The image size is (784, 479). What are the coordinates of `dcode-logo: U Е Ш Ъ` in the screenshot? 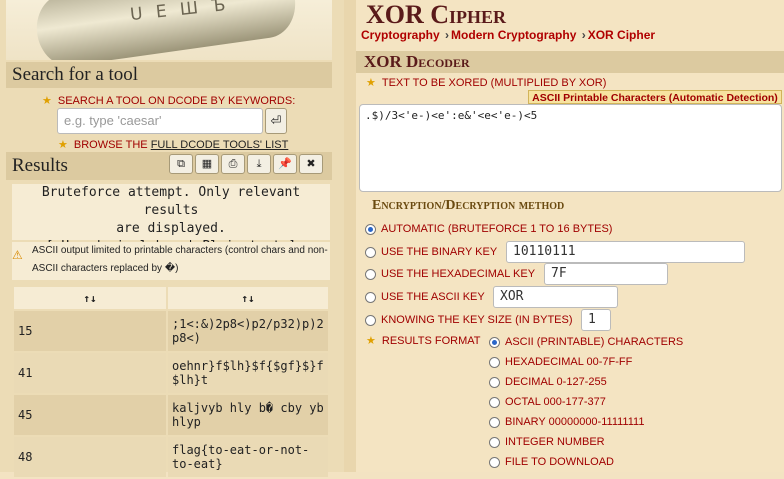 It's located at (169, 30).